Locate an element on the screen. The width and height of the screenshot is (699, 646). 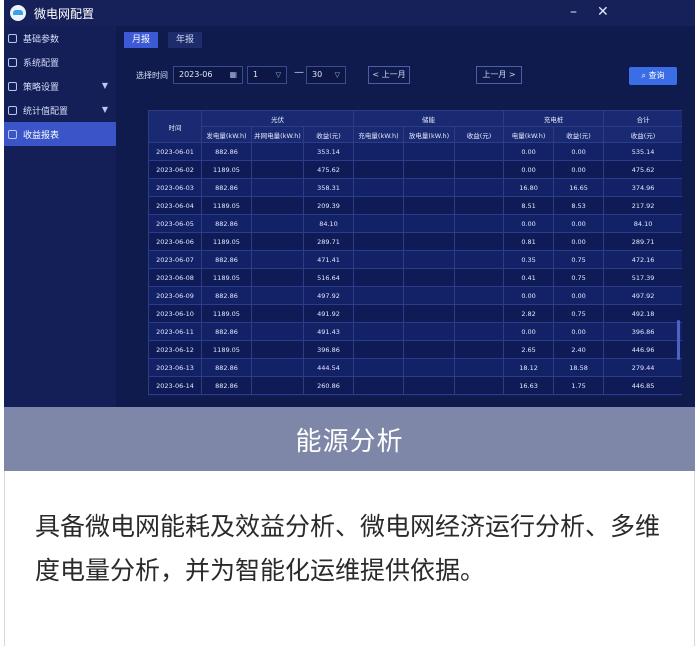
window-title: 微电网配置 is located at coordinates (64, 13).